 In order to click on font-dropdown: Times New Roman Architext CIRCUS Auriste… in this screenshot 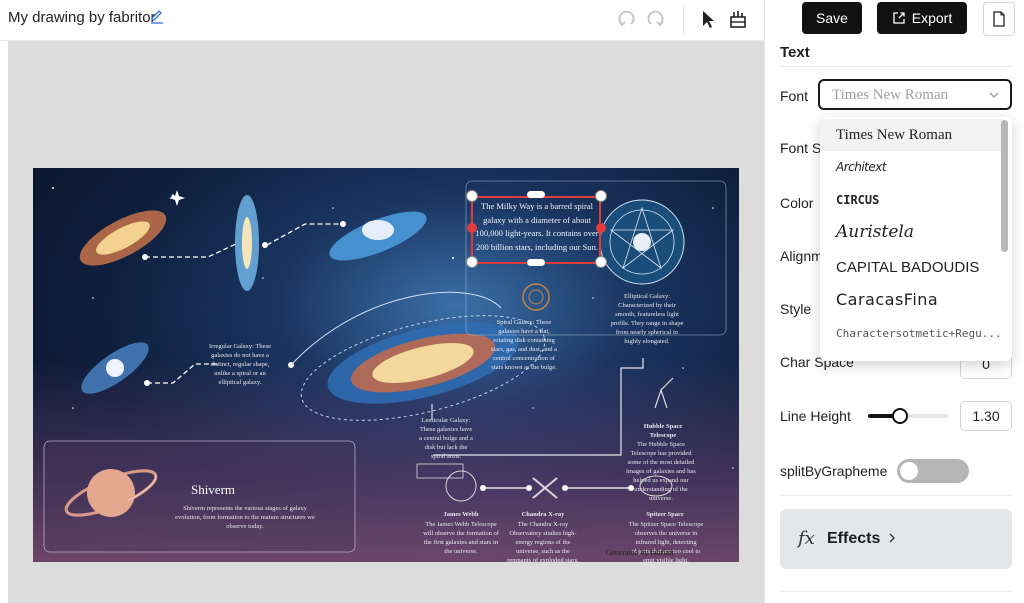, I will do `click(916, 239)`.